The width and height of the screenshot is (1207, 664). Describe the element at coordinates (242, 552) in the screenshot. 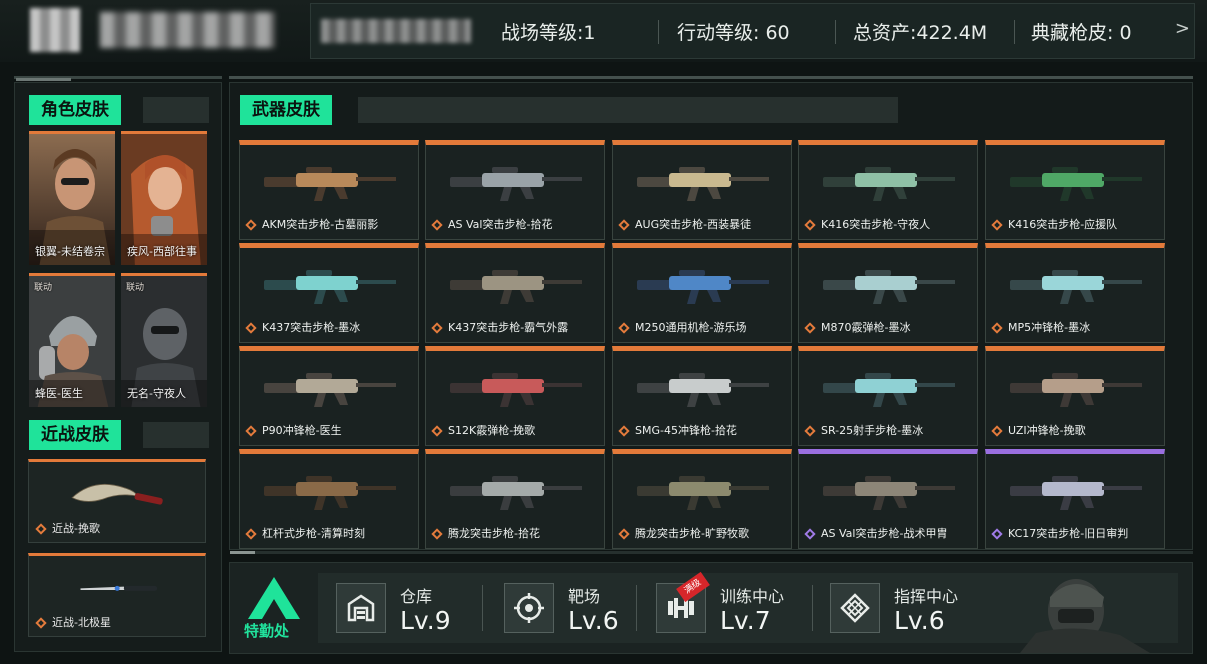

I see `scroll-thumb` at that location.